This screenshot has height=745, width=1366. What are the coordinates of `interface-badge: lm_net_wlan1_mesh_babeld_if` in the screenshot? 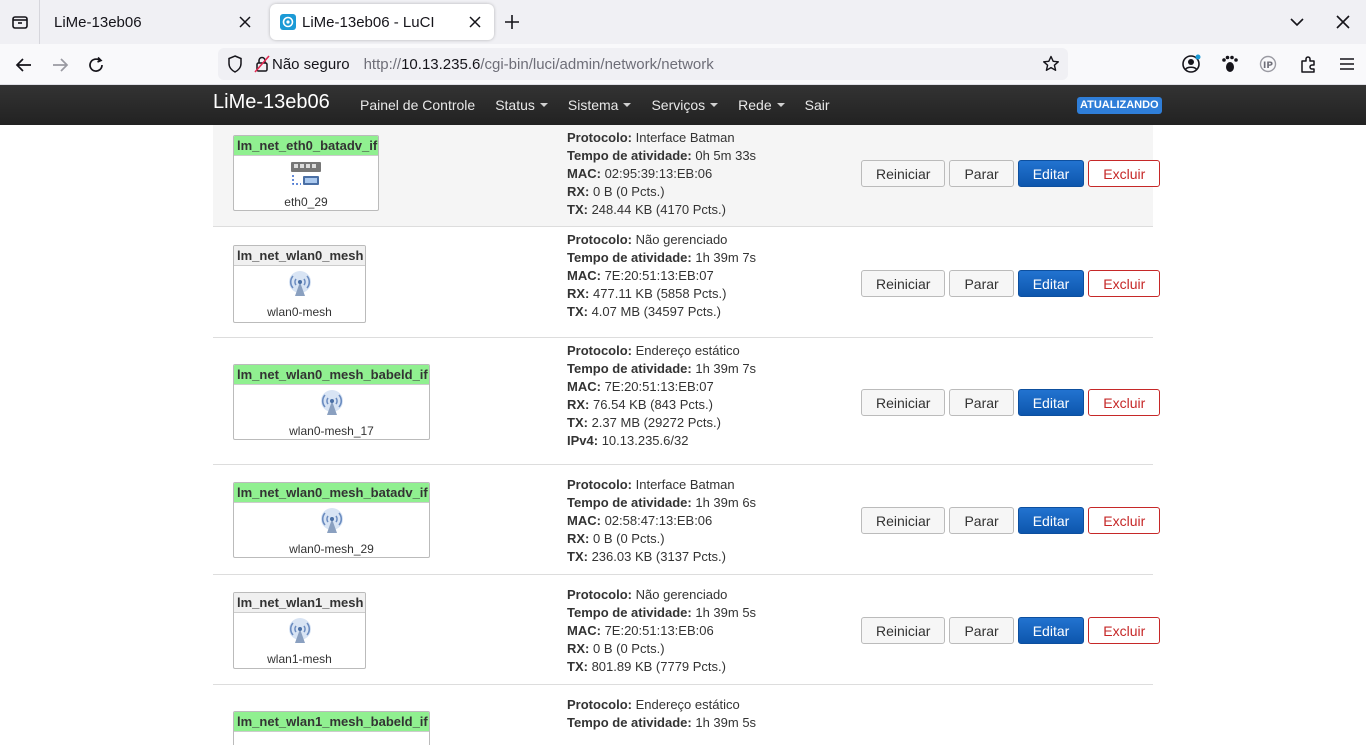 It's located at (331, 728).